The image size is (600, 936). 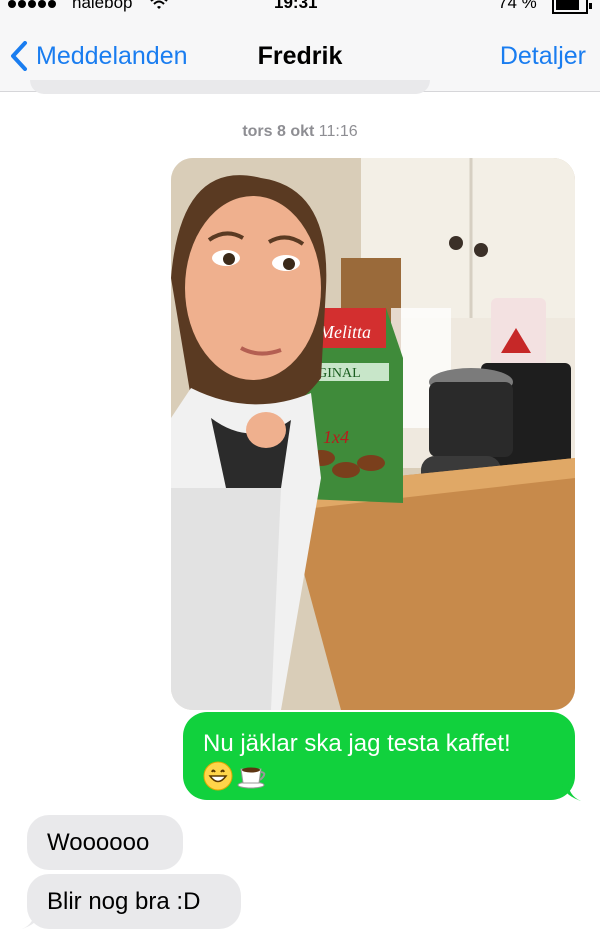 I want to click on incoming-message-bubble: Woooooo, so click(x=105, y=842).